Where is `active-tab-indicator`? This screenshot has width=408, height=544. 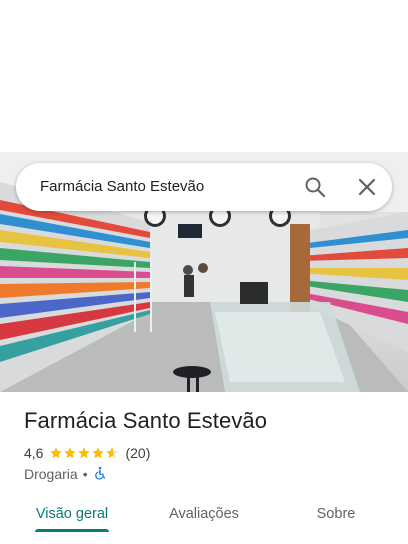 active-tab-indicator is located at coordinates (72, 530).